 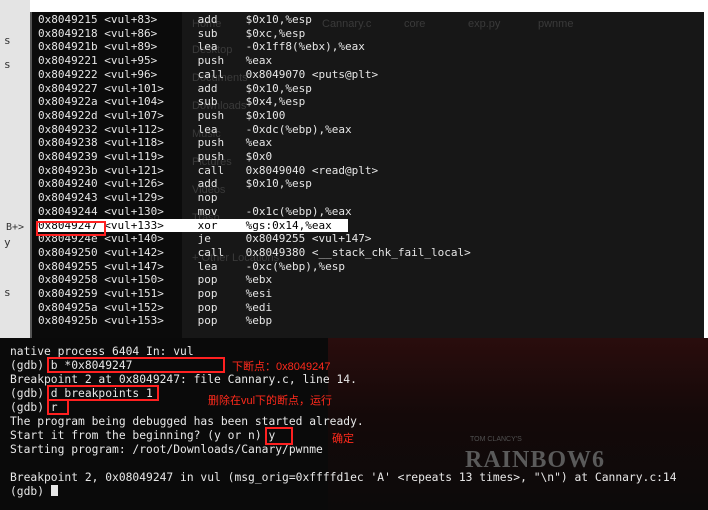 I want to click on asm-line: 0x8049258 <vul+150> pop %ebx, so click(x=155, y=280).